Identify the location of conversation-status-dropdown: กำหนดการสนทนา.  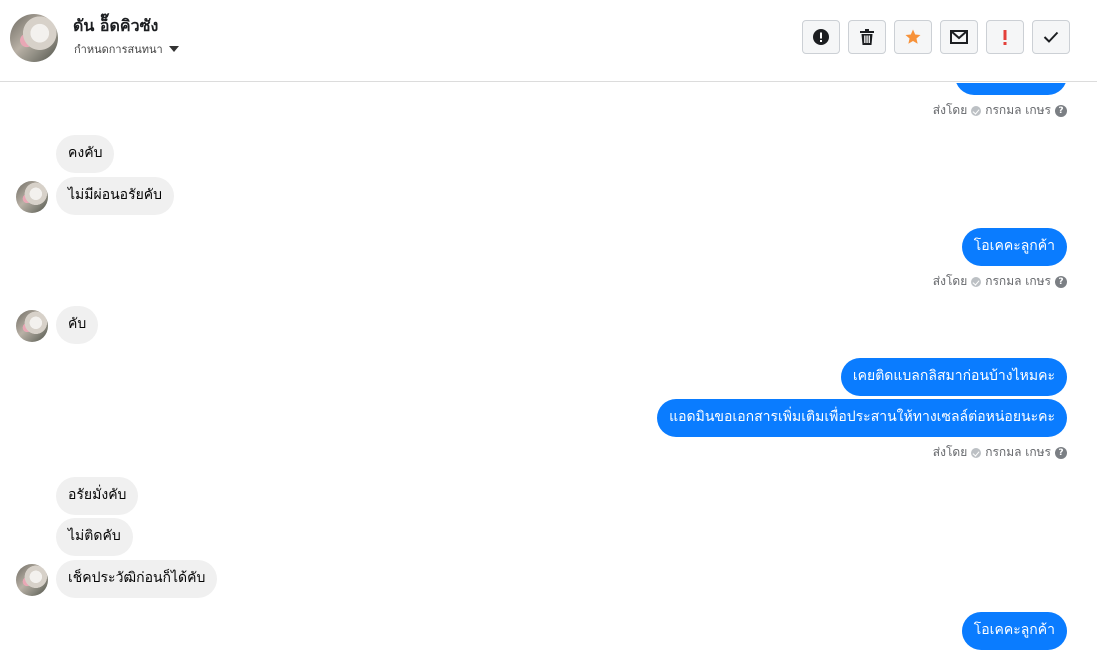
(126, 49).